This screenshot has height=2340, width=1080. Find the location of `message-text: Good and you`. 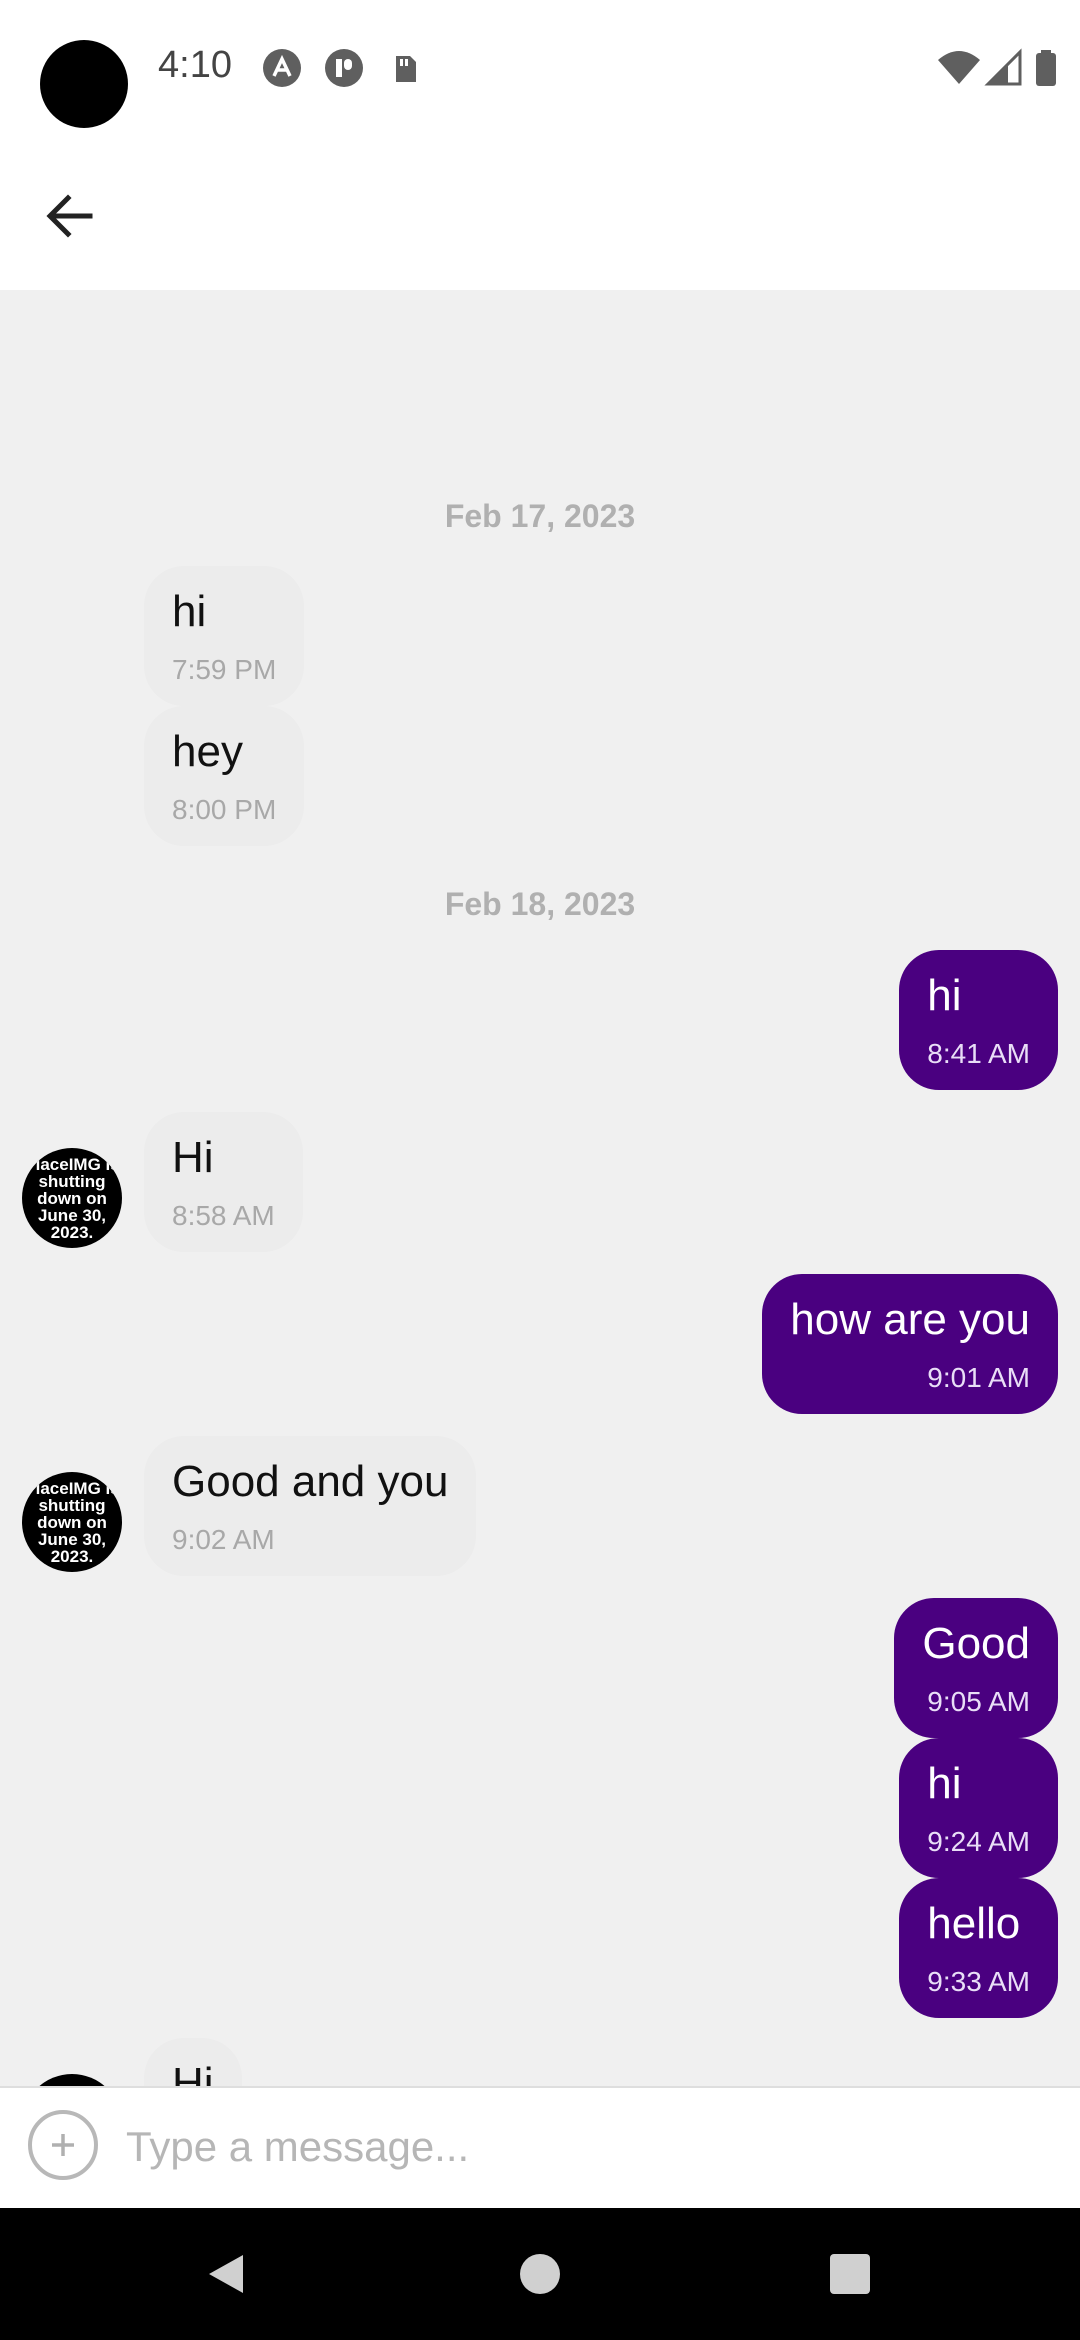

message-text: Good and you is located at coordinates (310, 1481).